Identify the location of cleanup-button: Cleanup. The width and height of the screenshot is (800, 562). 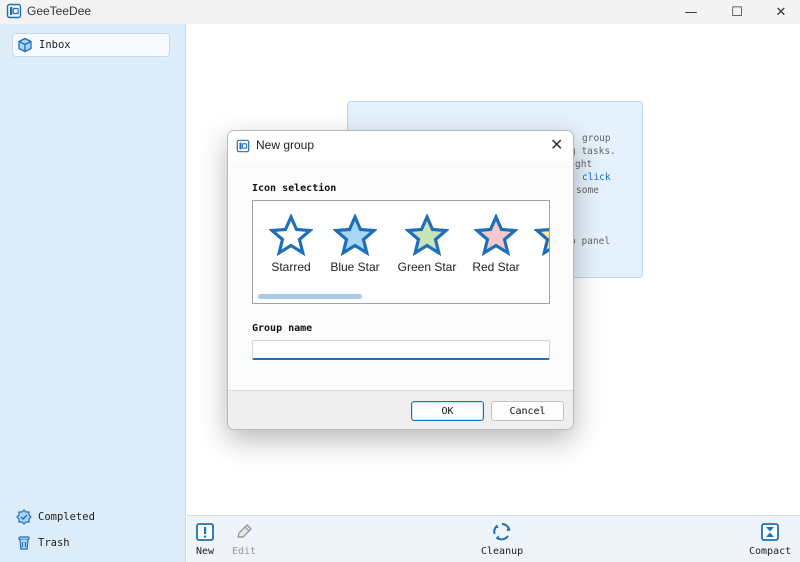
(502, 539).